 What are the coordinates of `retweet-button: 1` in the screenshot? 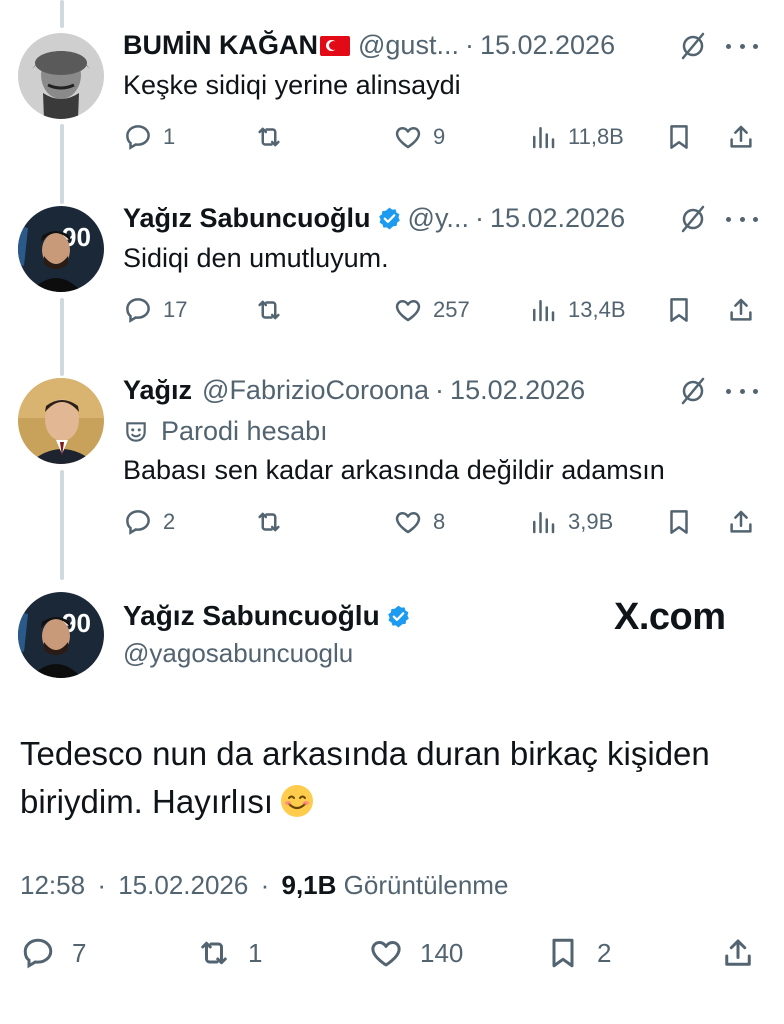 It's located at (229, 953).